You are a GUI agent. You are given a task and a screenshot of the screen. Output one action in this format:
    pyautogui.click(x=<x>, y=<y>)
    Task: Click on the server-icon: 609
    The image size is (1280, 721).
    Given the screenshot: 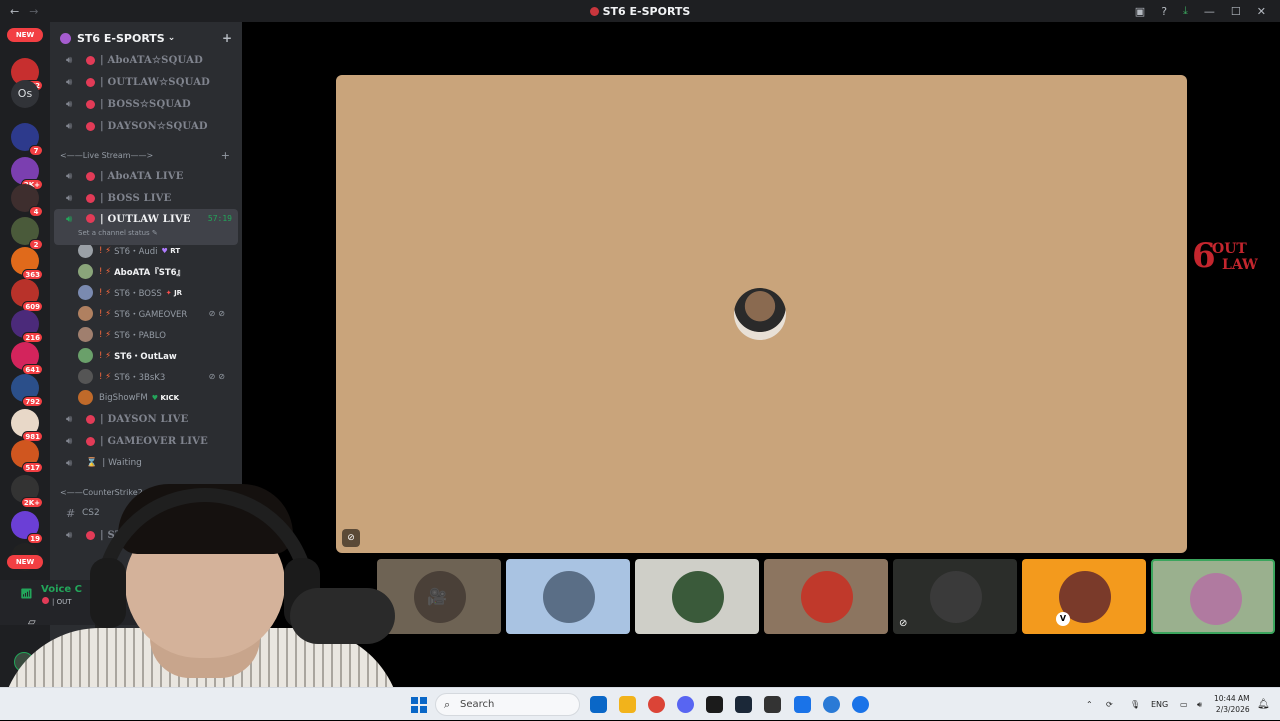 What is the action you would take?
    pyautogui.click(x=27, y=295)
    